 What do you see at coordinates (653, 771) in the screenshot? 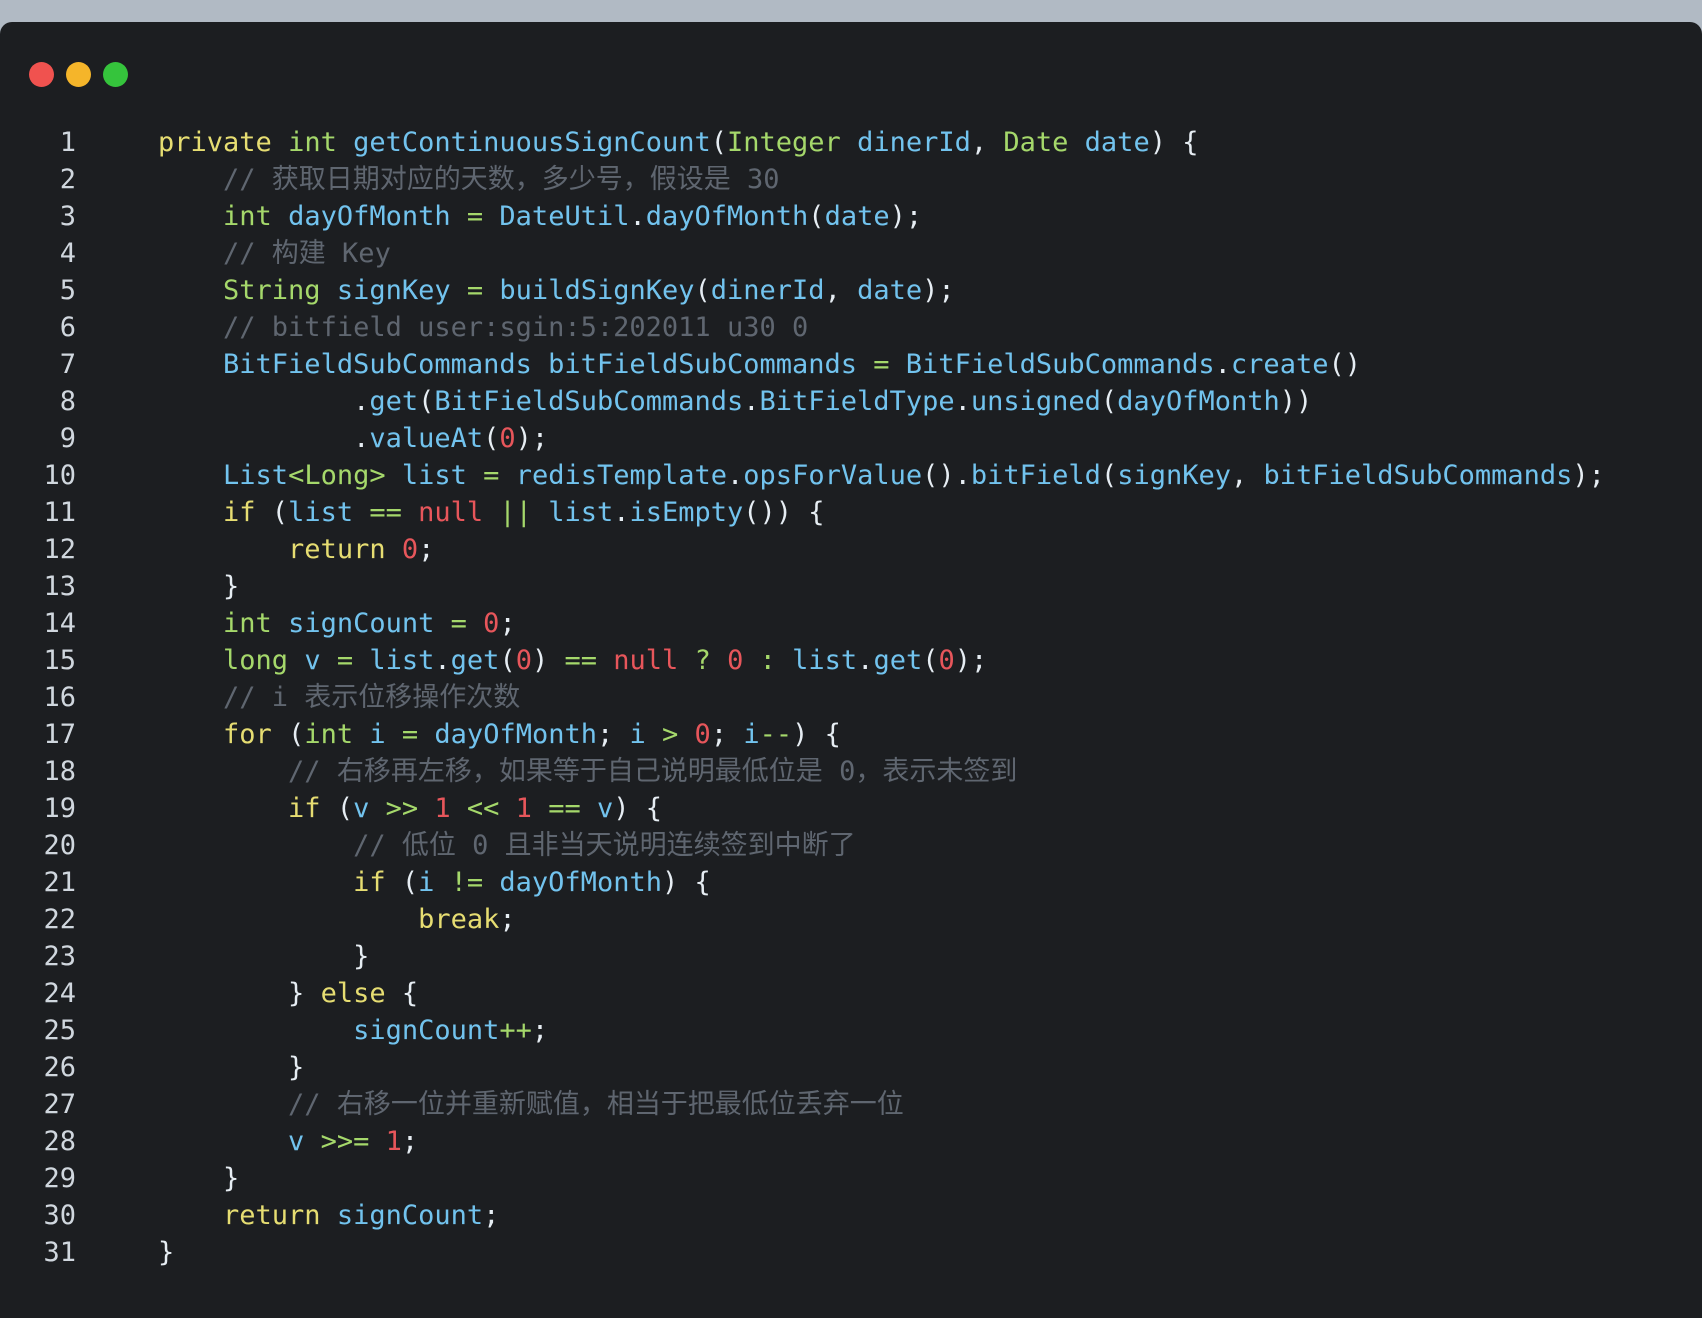
I see `code-token: // 右移再左移，如果等于自己说明最低位是 0，表示未签到` at bounding box center [653, 771].